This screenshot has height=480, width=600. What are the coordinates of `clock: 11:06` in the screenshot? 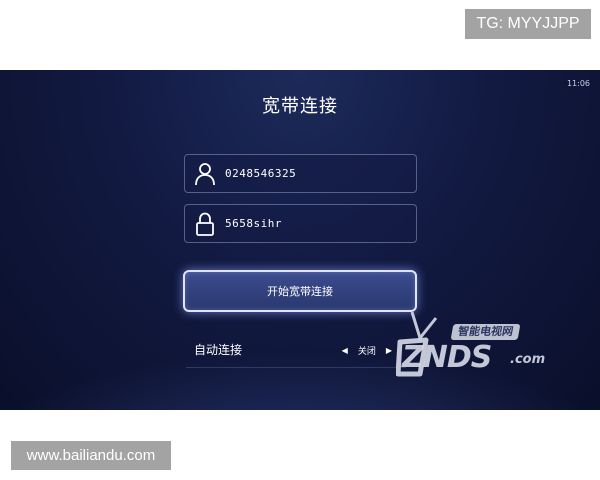 It's located at (578, 83).